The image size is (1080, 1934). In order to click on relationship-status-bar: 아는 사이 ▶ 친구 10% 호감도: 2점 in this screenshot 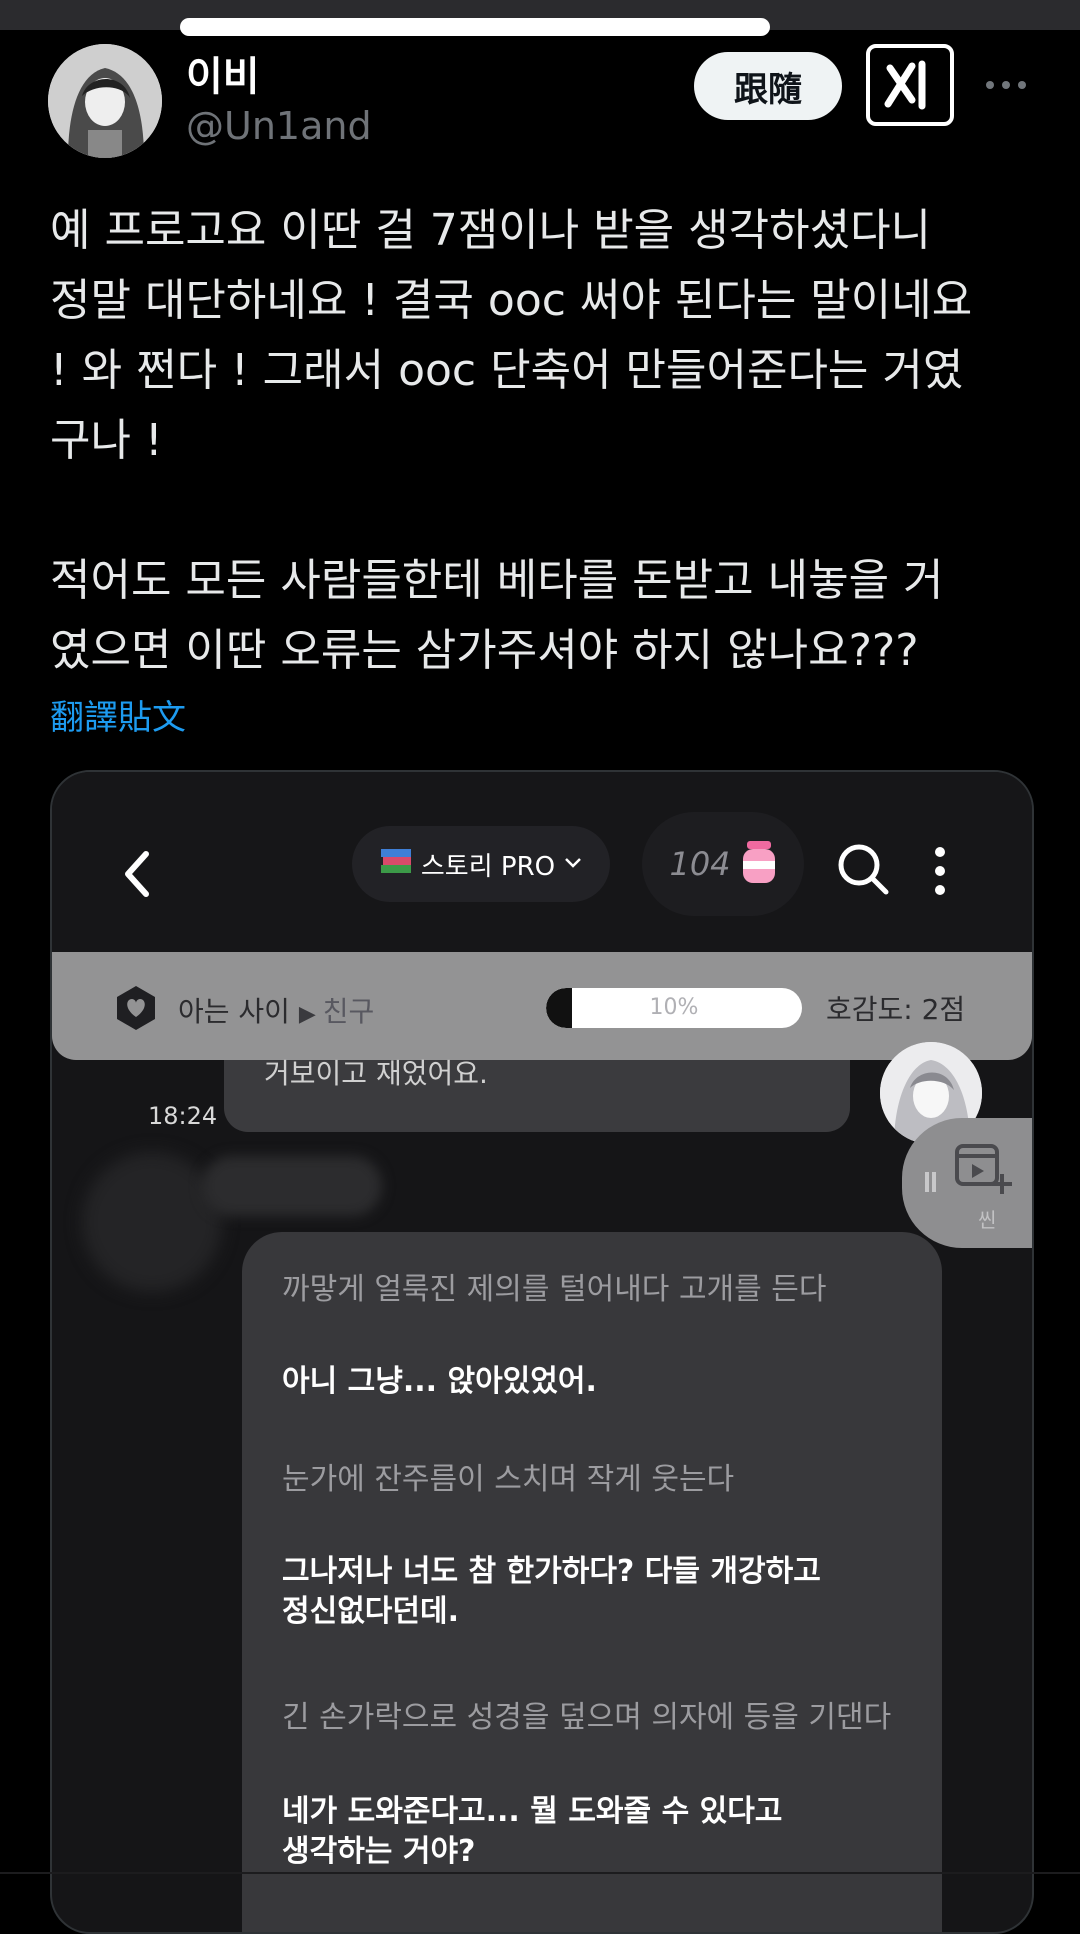, I will do `click(542, 1006)`.